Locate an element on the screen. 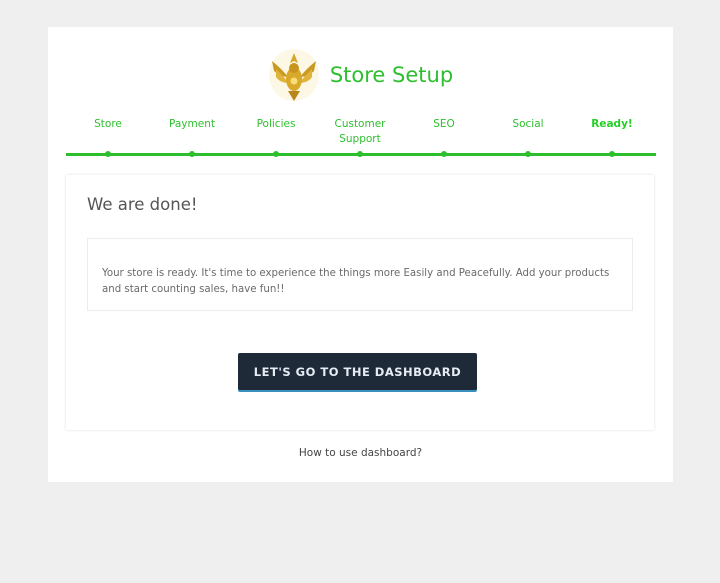  step-label: Policies is located at coordinates (276, 124).